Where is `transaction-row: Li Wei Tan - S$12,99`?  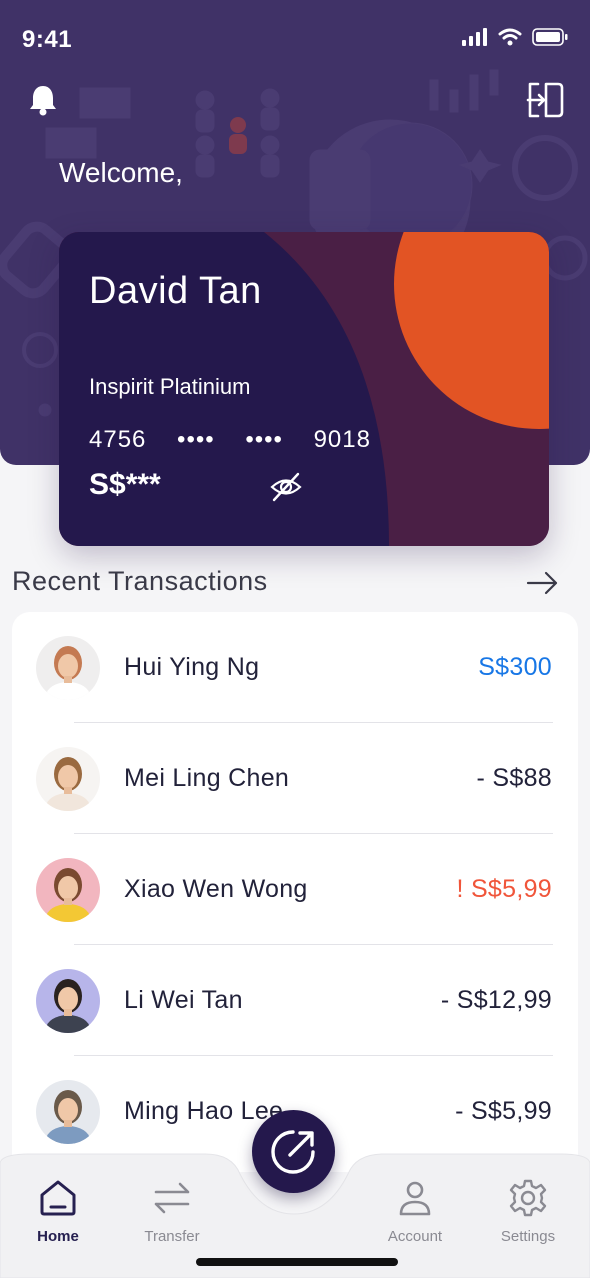 transaction-row: Li Wei Tan - S$12,99 is located at coordinates (295, 1000).